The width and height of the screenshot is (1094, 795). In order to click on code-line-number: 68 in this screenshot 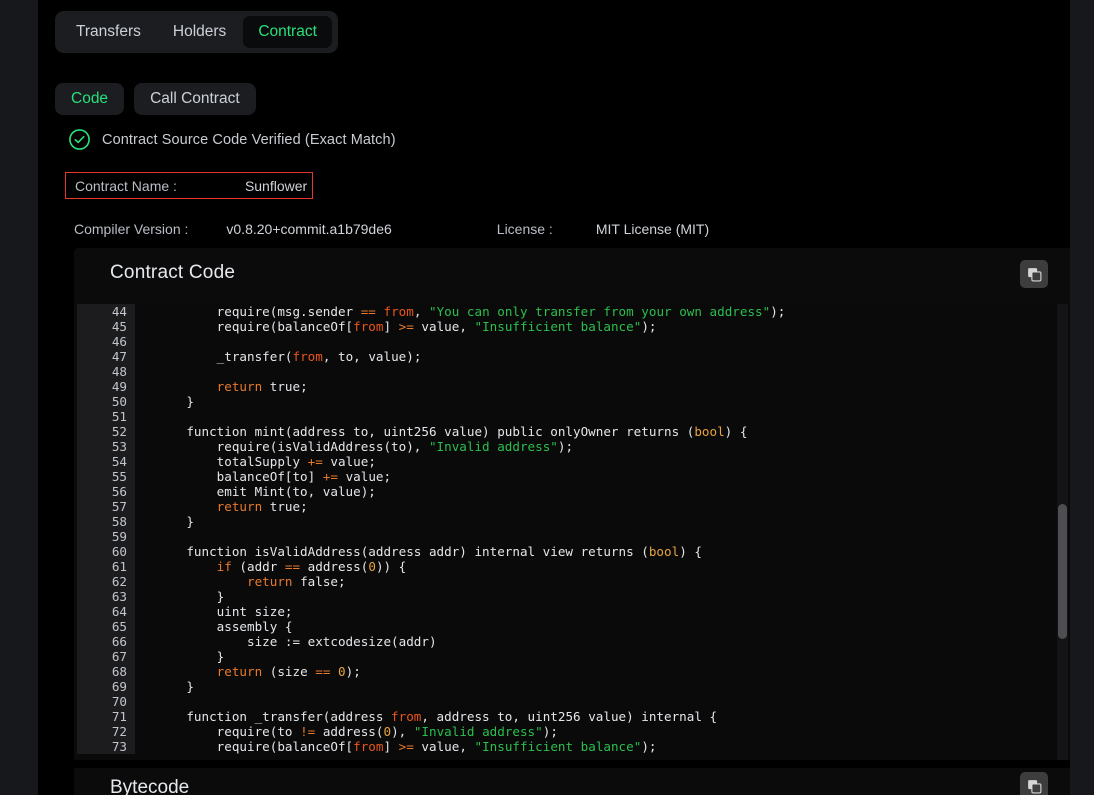, I will do `click(106, 672)`.